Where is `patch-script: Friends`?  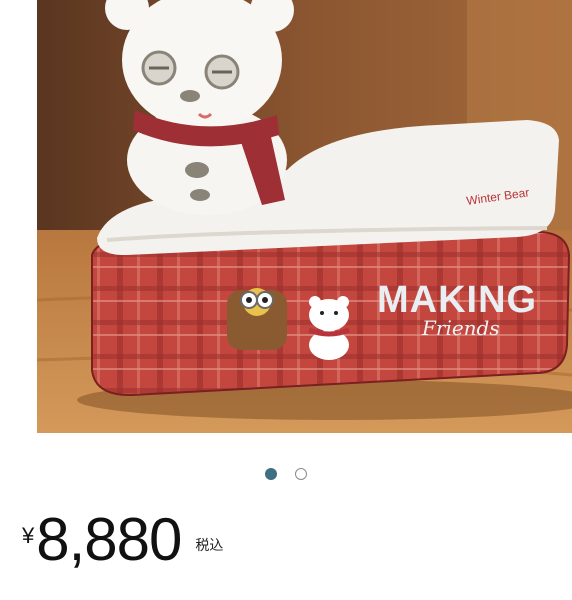 patch-script: Friends is located at coordinates (460, 328).